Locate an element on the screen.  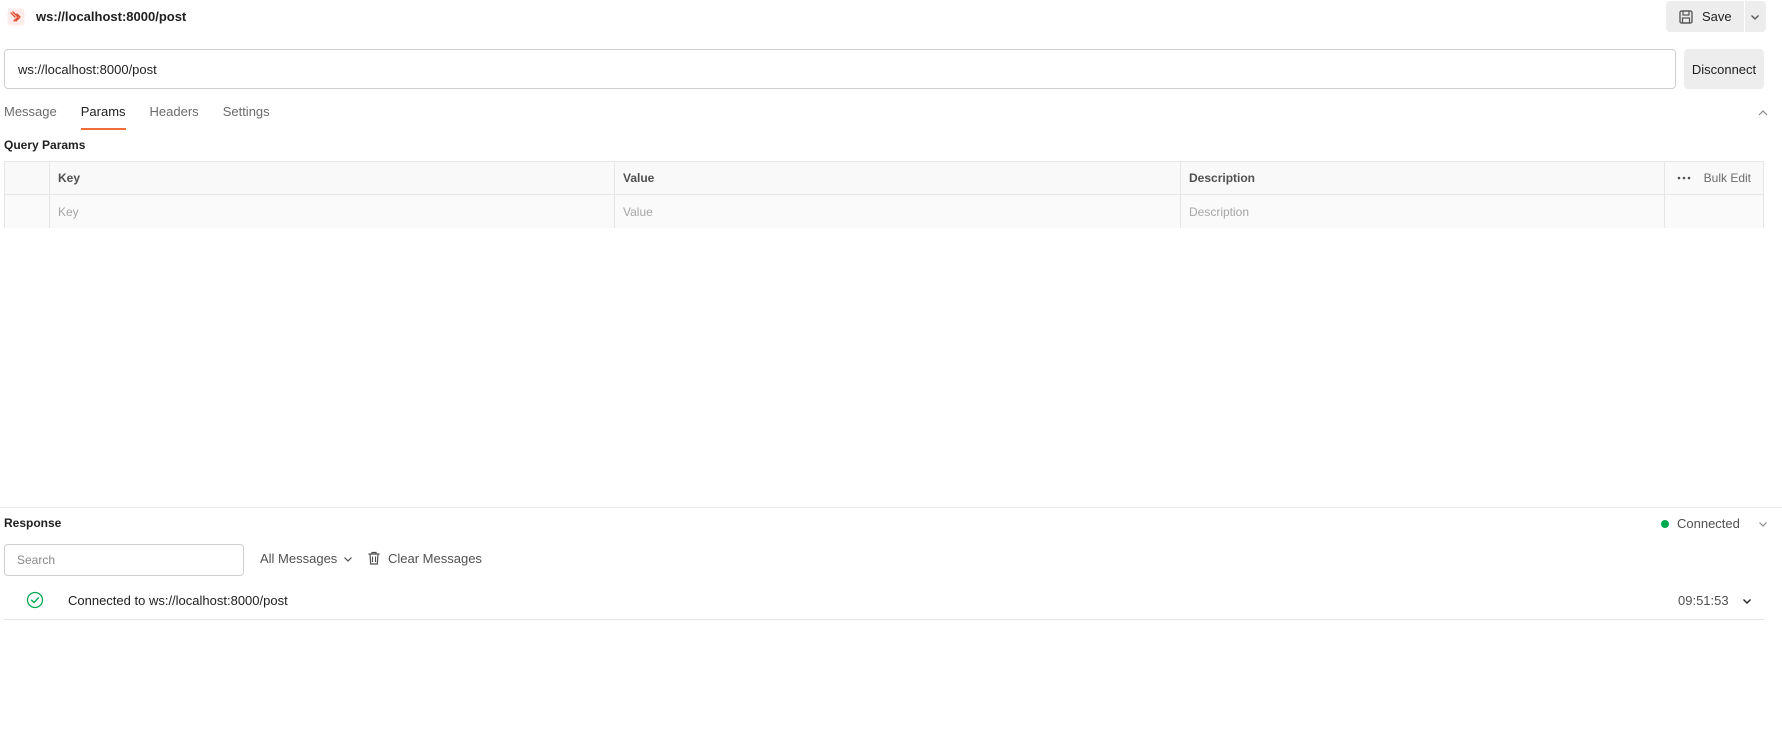
save-button-group: Save is located at coordinates (1716, 16).